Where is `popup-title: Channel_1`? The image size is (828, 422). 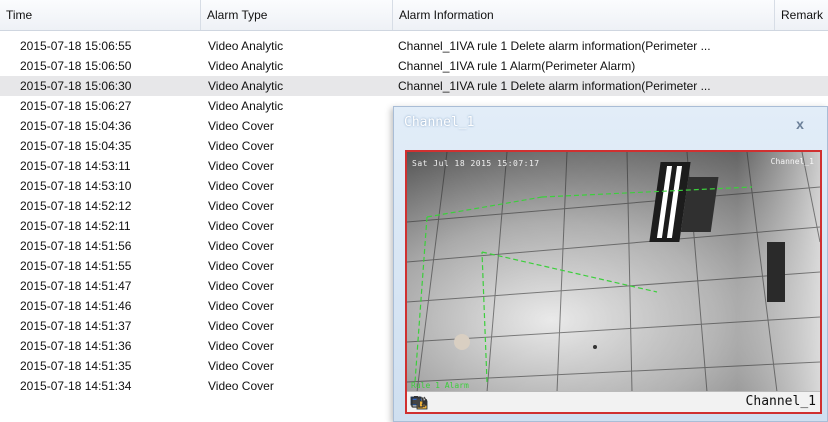
popup-title: Channel_1 is located at coordinates (439, 122).